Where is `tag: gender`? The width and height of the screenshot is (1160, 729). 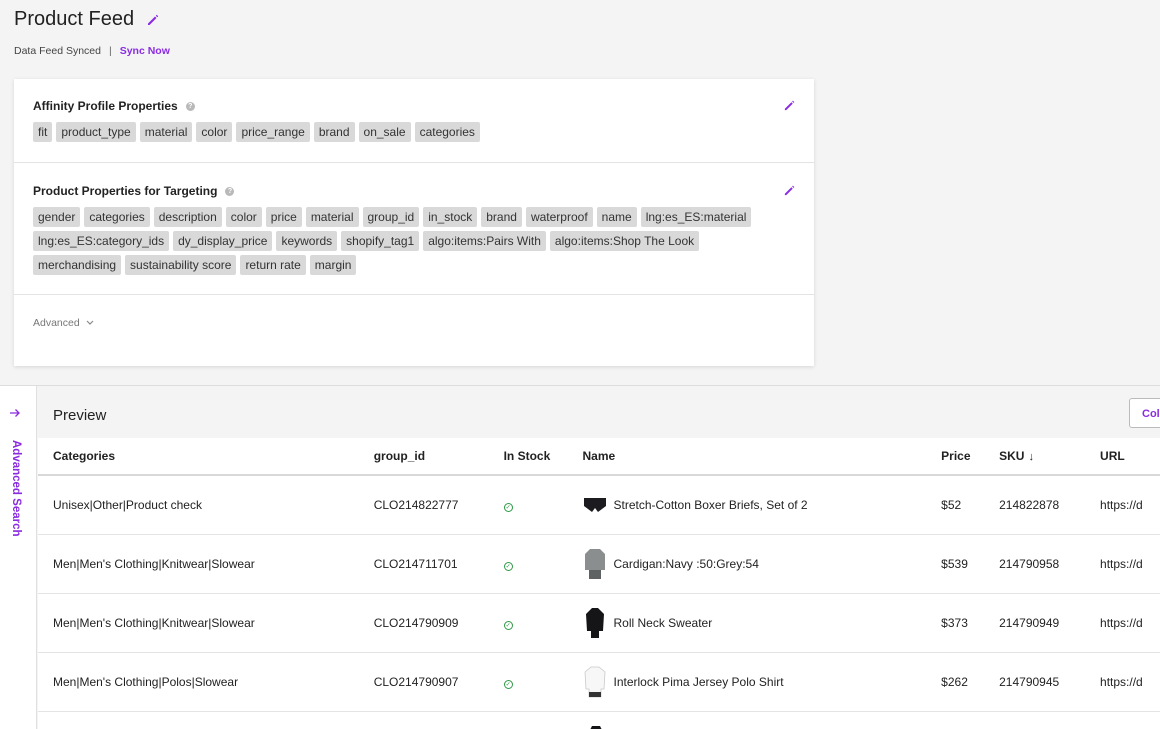 tag: gender is located at coordinates (57, 217).